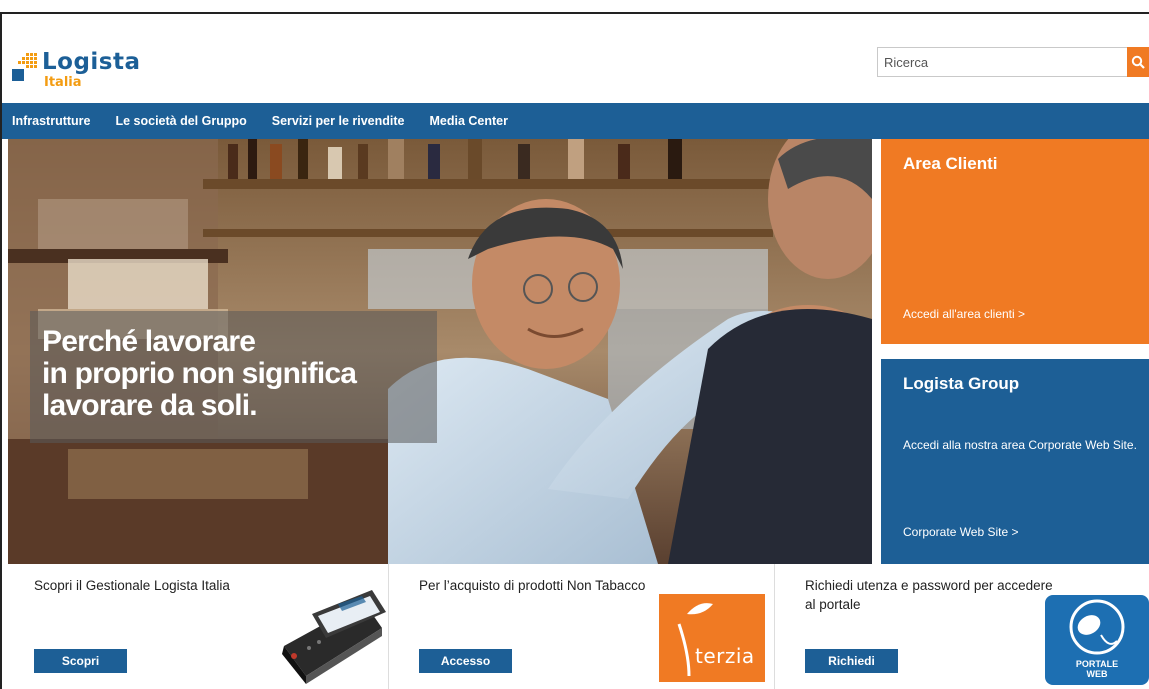 The width and height of the screenshot is (1149, 689). I want to click on area-clienti-panel: Area Clienti Accedi all'area clienti >, so click(1015, 241).